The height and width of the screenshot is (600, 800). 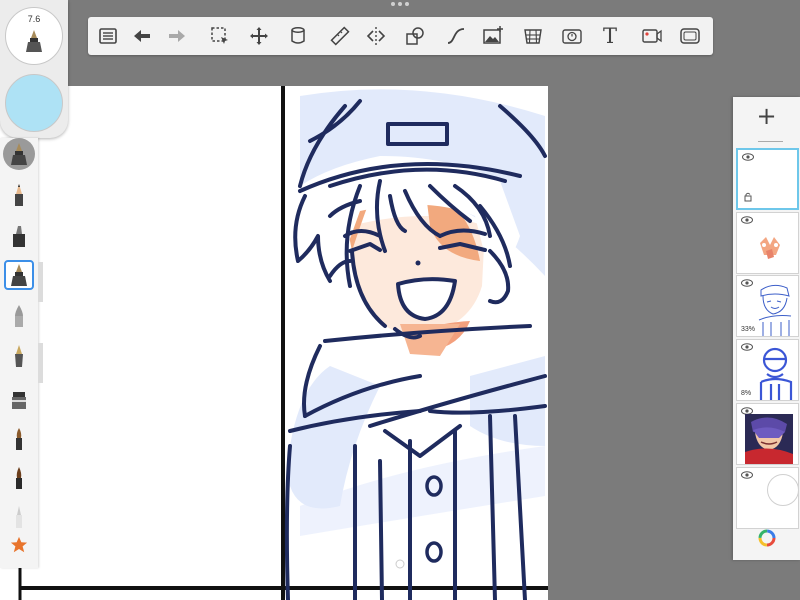 I want to click on layer-color-blocks, so click(x=767, y=243).